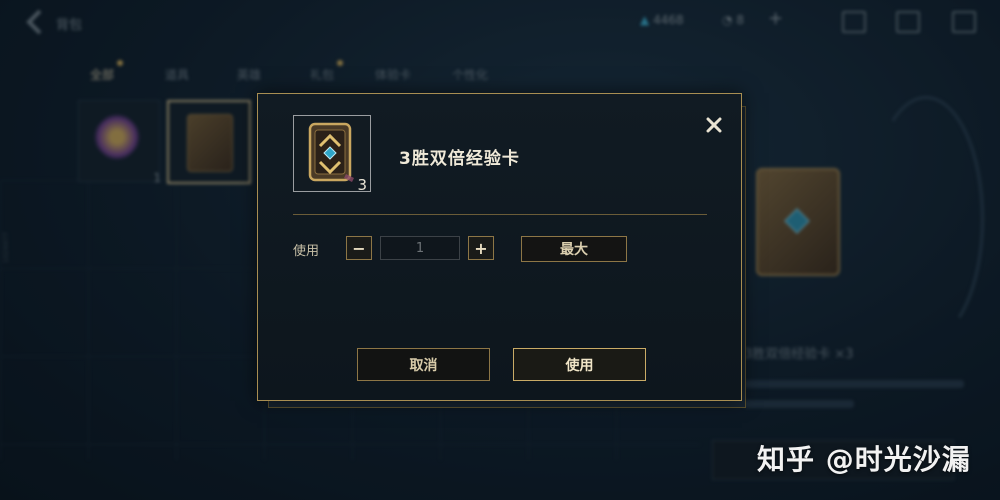 This screenshot has width=1000, height=500. I want to click on cancel-button: 取消, so click(423, 364).